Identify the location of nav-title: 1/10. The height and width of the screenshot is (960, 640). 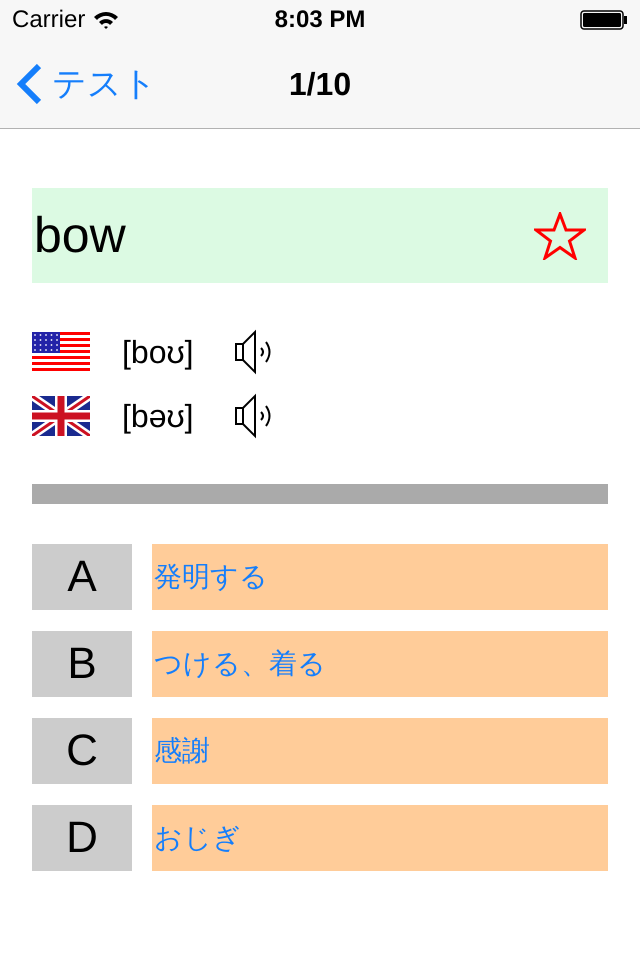
(320, 84).